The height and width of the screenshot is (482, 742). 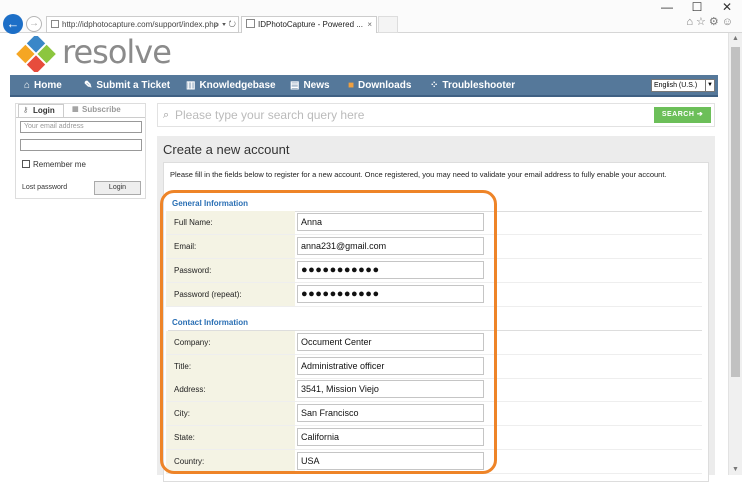 What do you see at coordinates (26, 110) in the screenshot?
I see `key-icon: ⚷` at bounding box center [26, 110].